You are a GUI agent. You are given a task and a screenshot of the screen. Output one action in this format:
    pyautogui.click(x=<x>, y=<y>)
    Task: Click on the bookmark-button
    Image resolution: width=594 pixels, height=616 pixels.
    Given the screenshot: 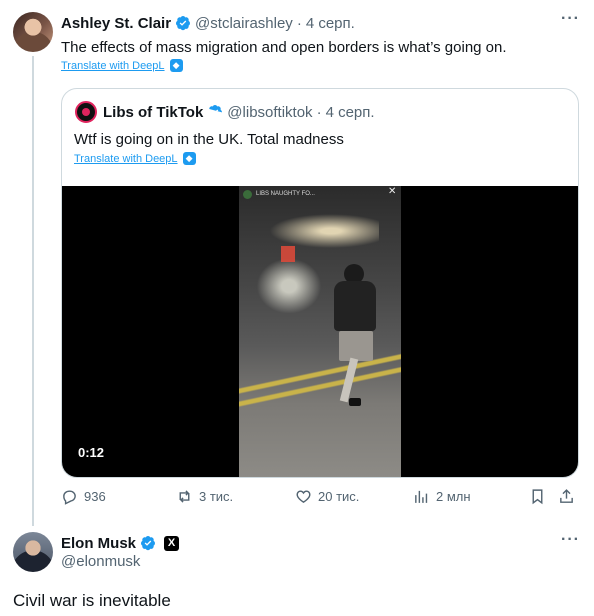 What is the action you would take?
    pyautogui.click(x=537, y=496)
    